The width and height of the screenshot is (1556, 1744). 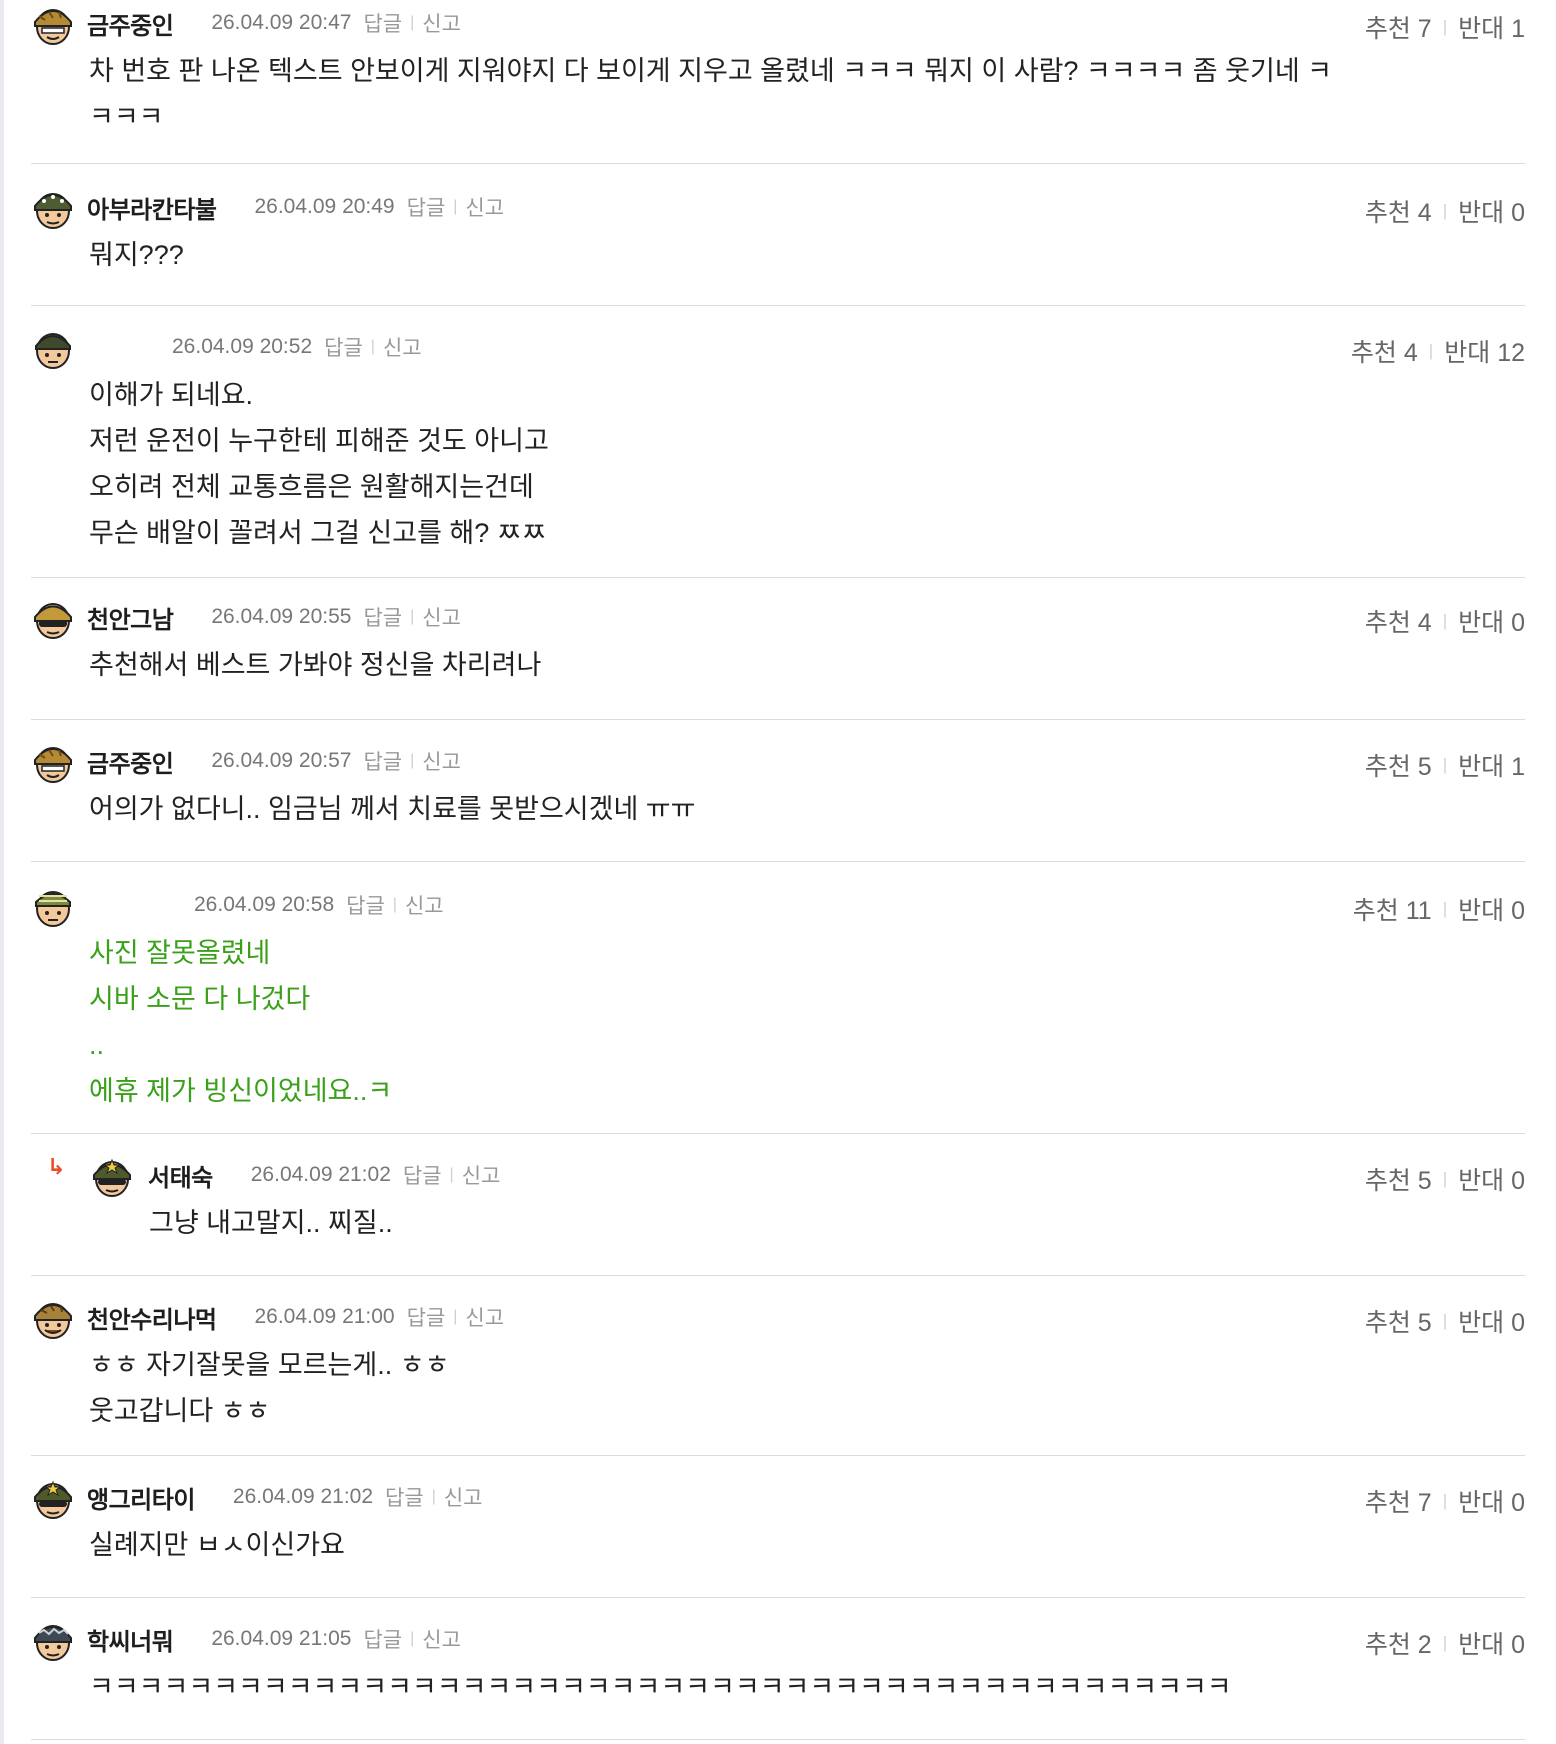 What do you see at coordinates (152, 1317) in the screenshot?
I see `author-name: 천안수리나먹` at bounding box center [152, 1317].